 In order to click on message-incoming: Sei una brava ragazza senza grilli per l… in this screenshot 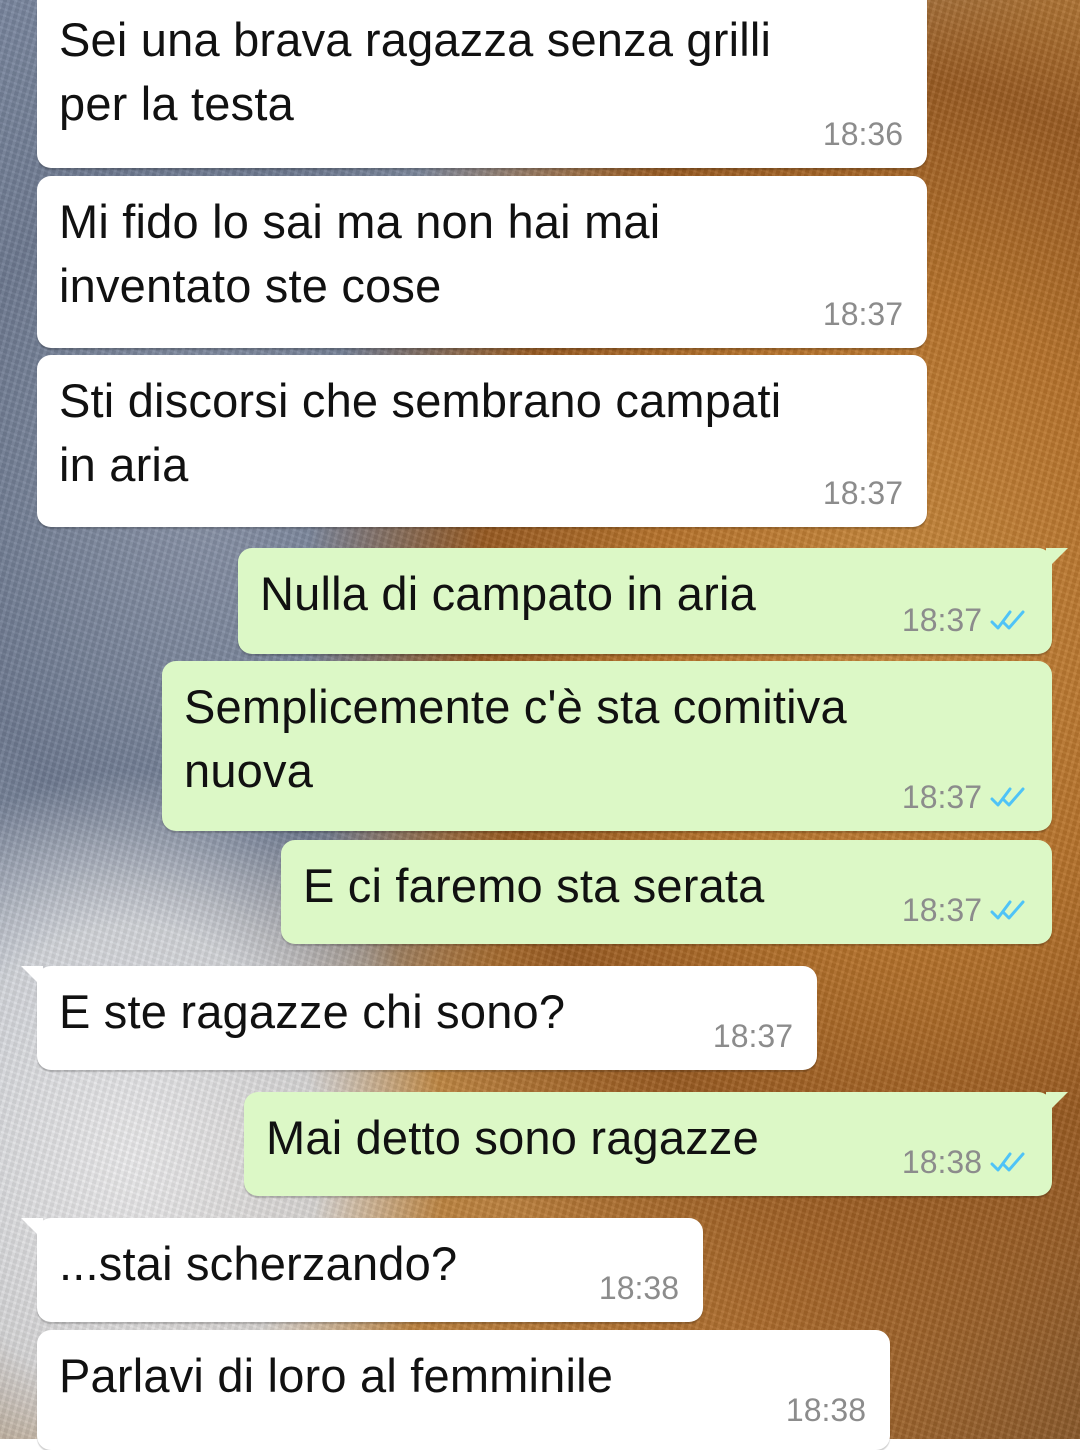, I will do `click(482, 84)`.